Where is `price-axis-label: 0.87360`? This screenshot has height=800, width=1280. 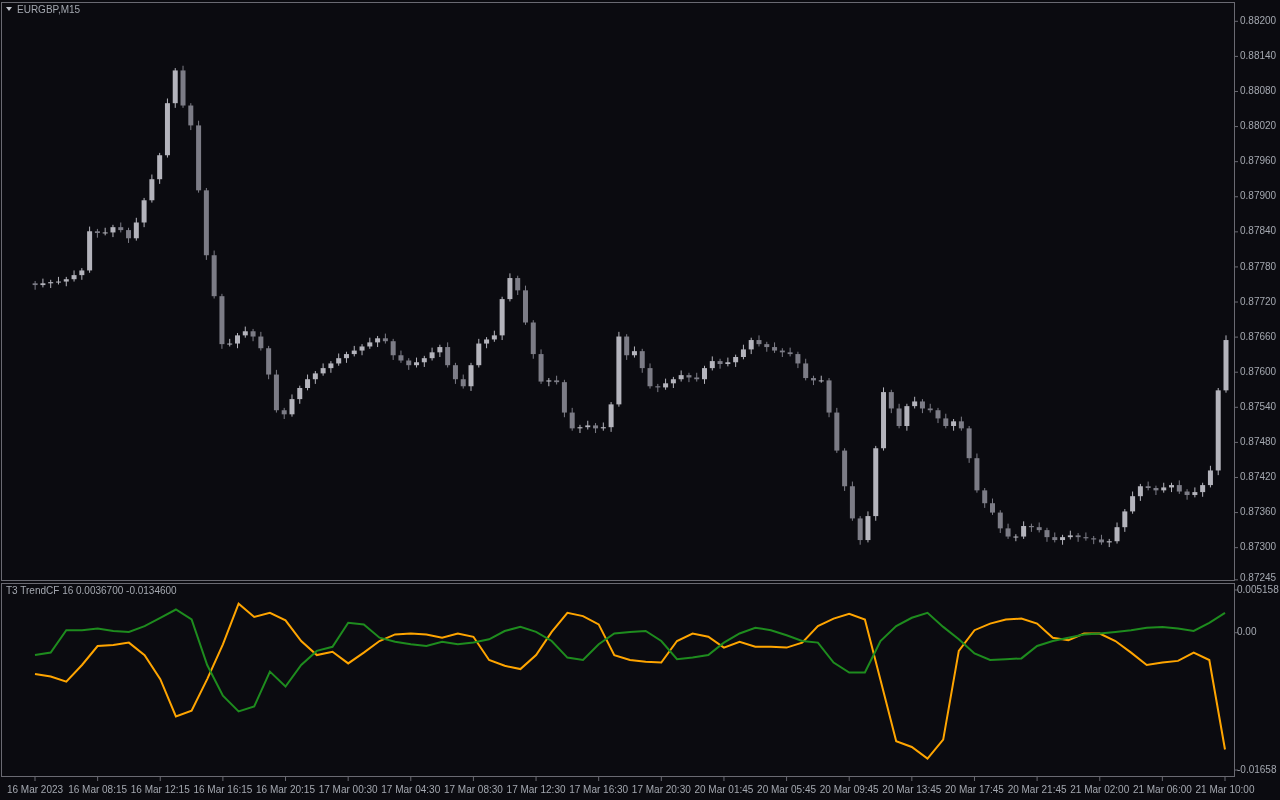 price-axis-label: 0.87360 is located at coordinates (1258, 512).